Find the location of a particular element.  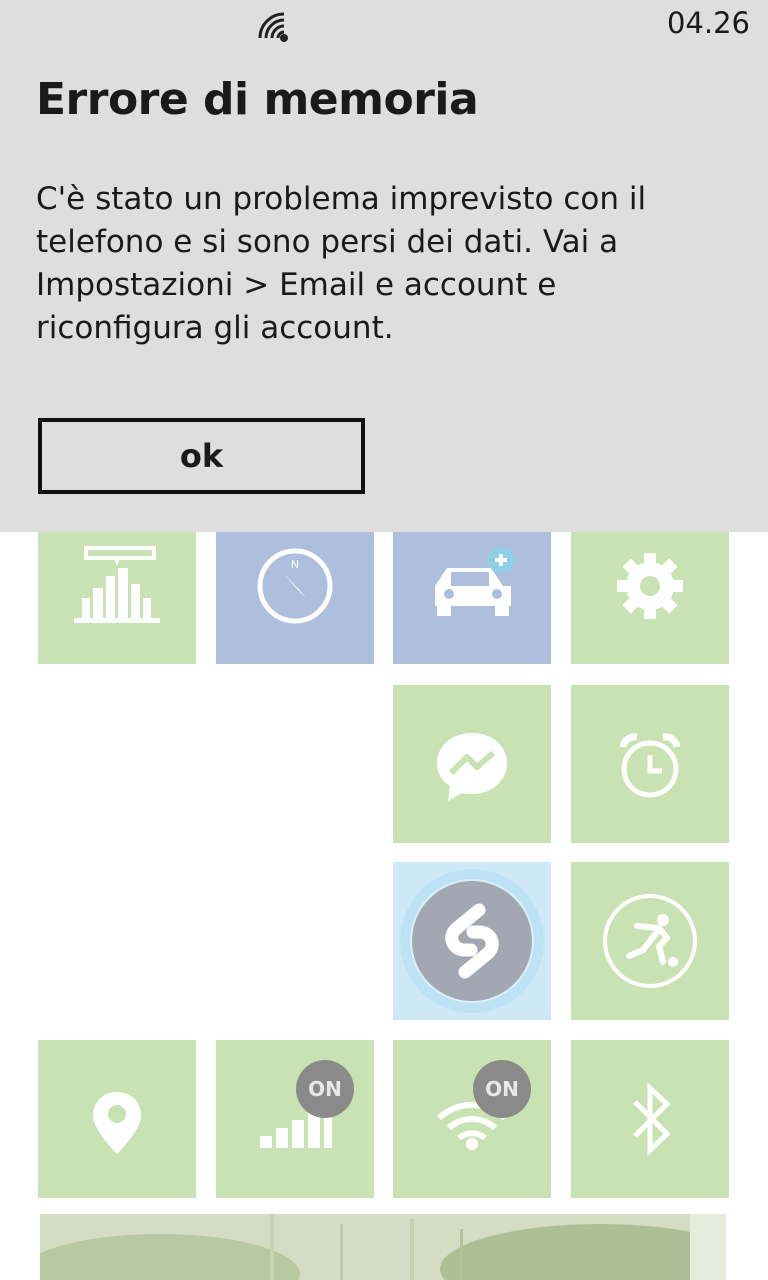

cellular-signal-icon is located at coordinates (296, 1130).